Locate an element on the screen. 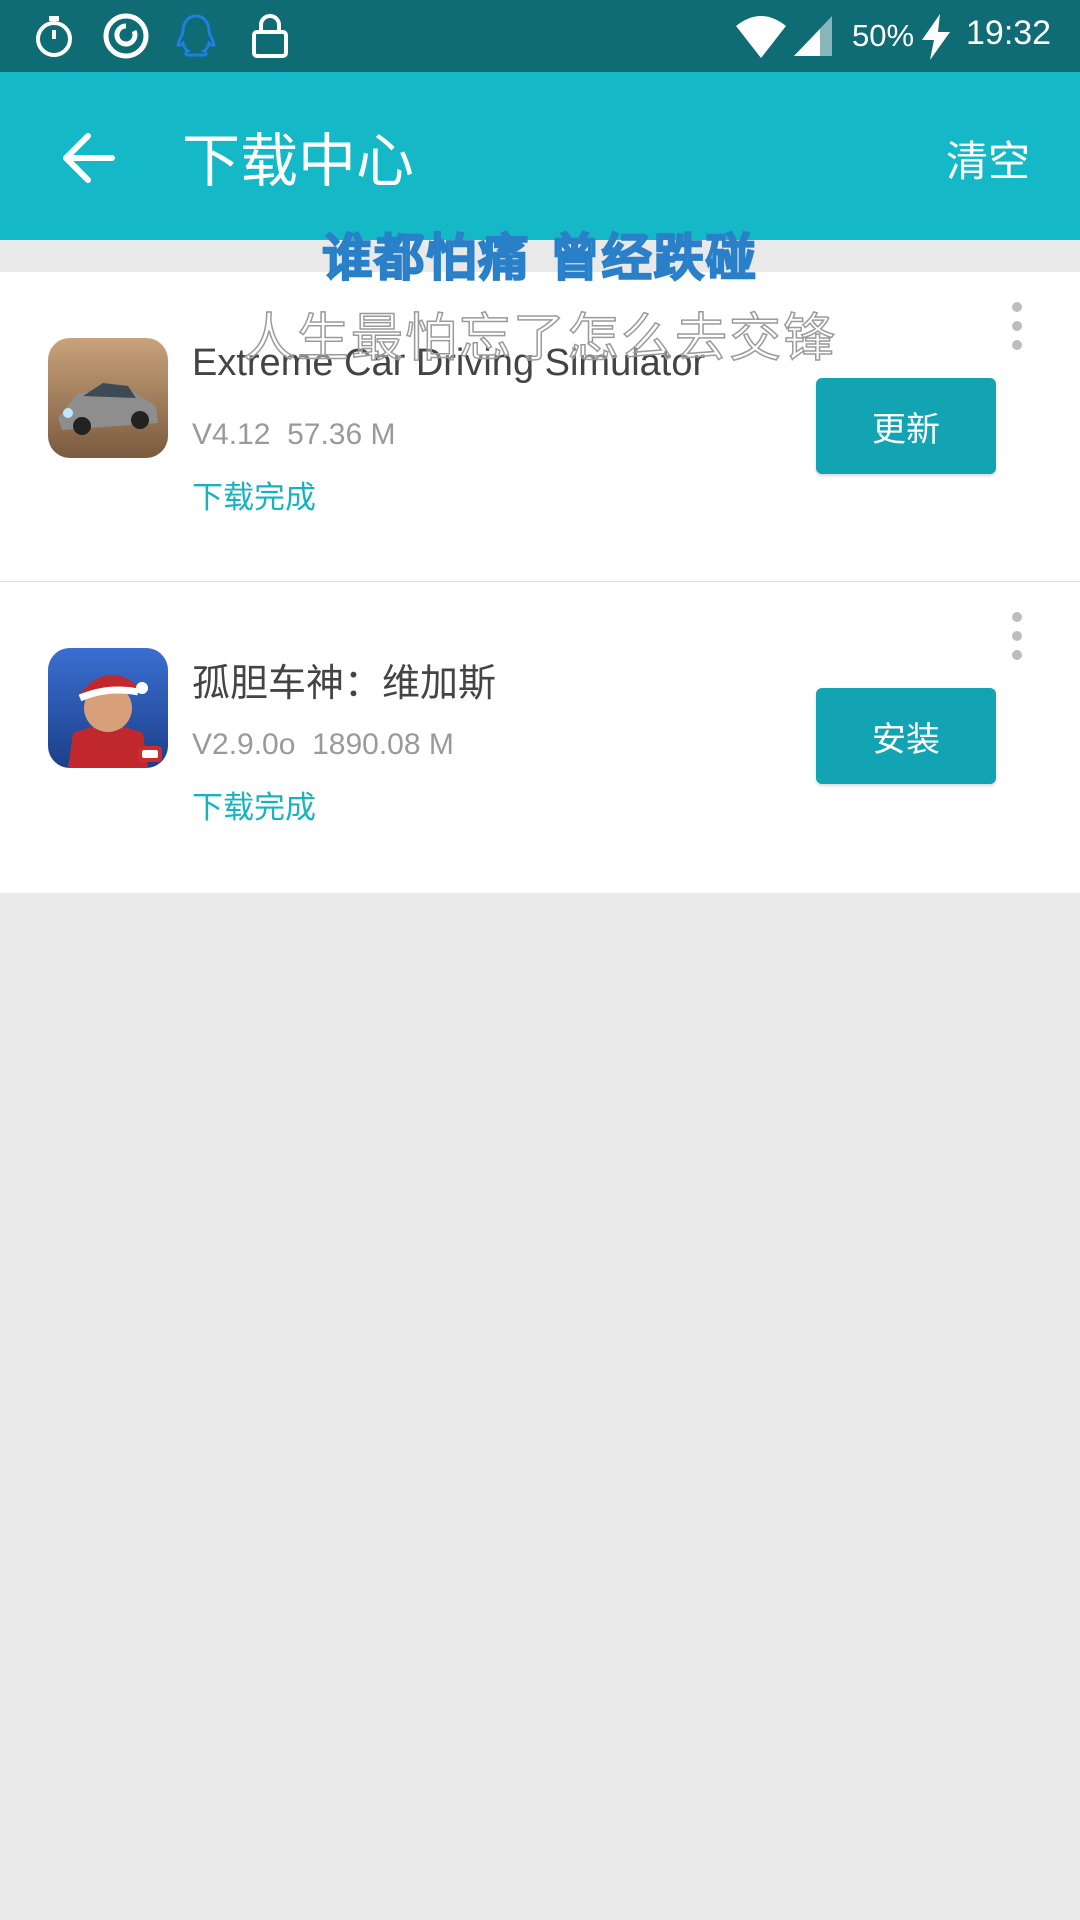  gangstar-game-icon is located at coordinates (108, 708).